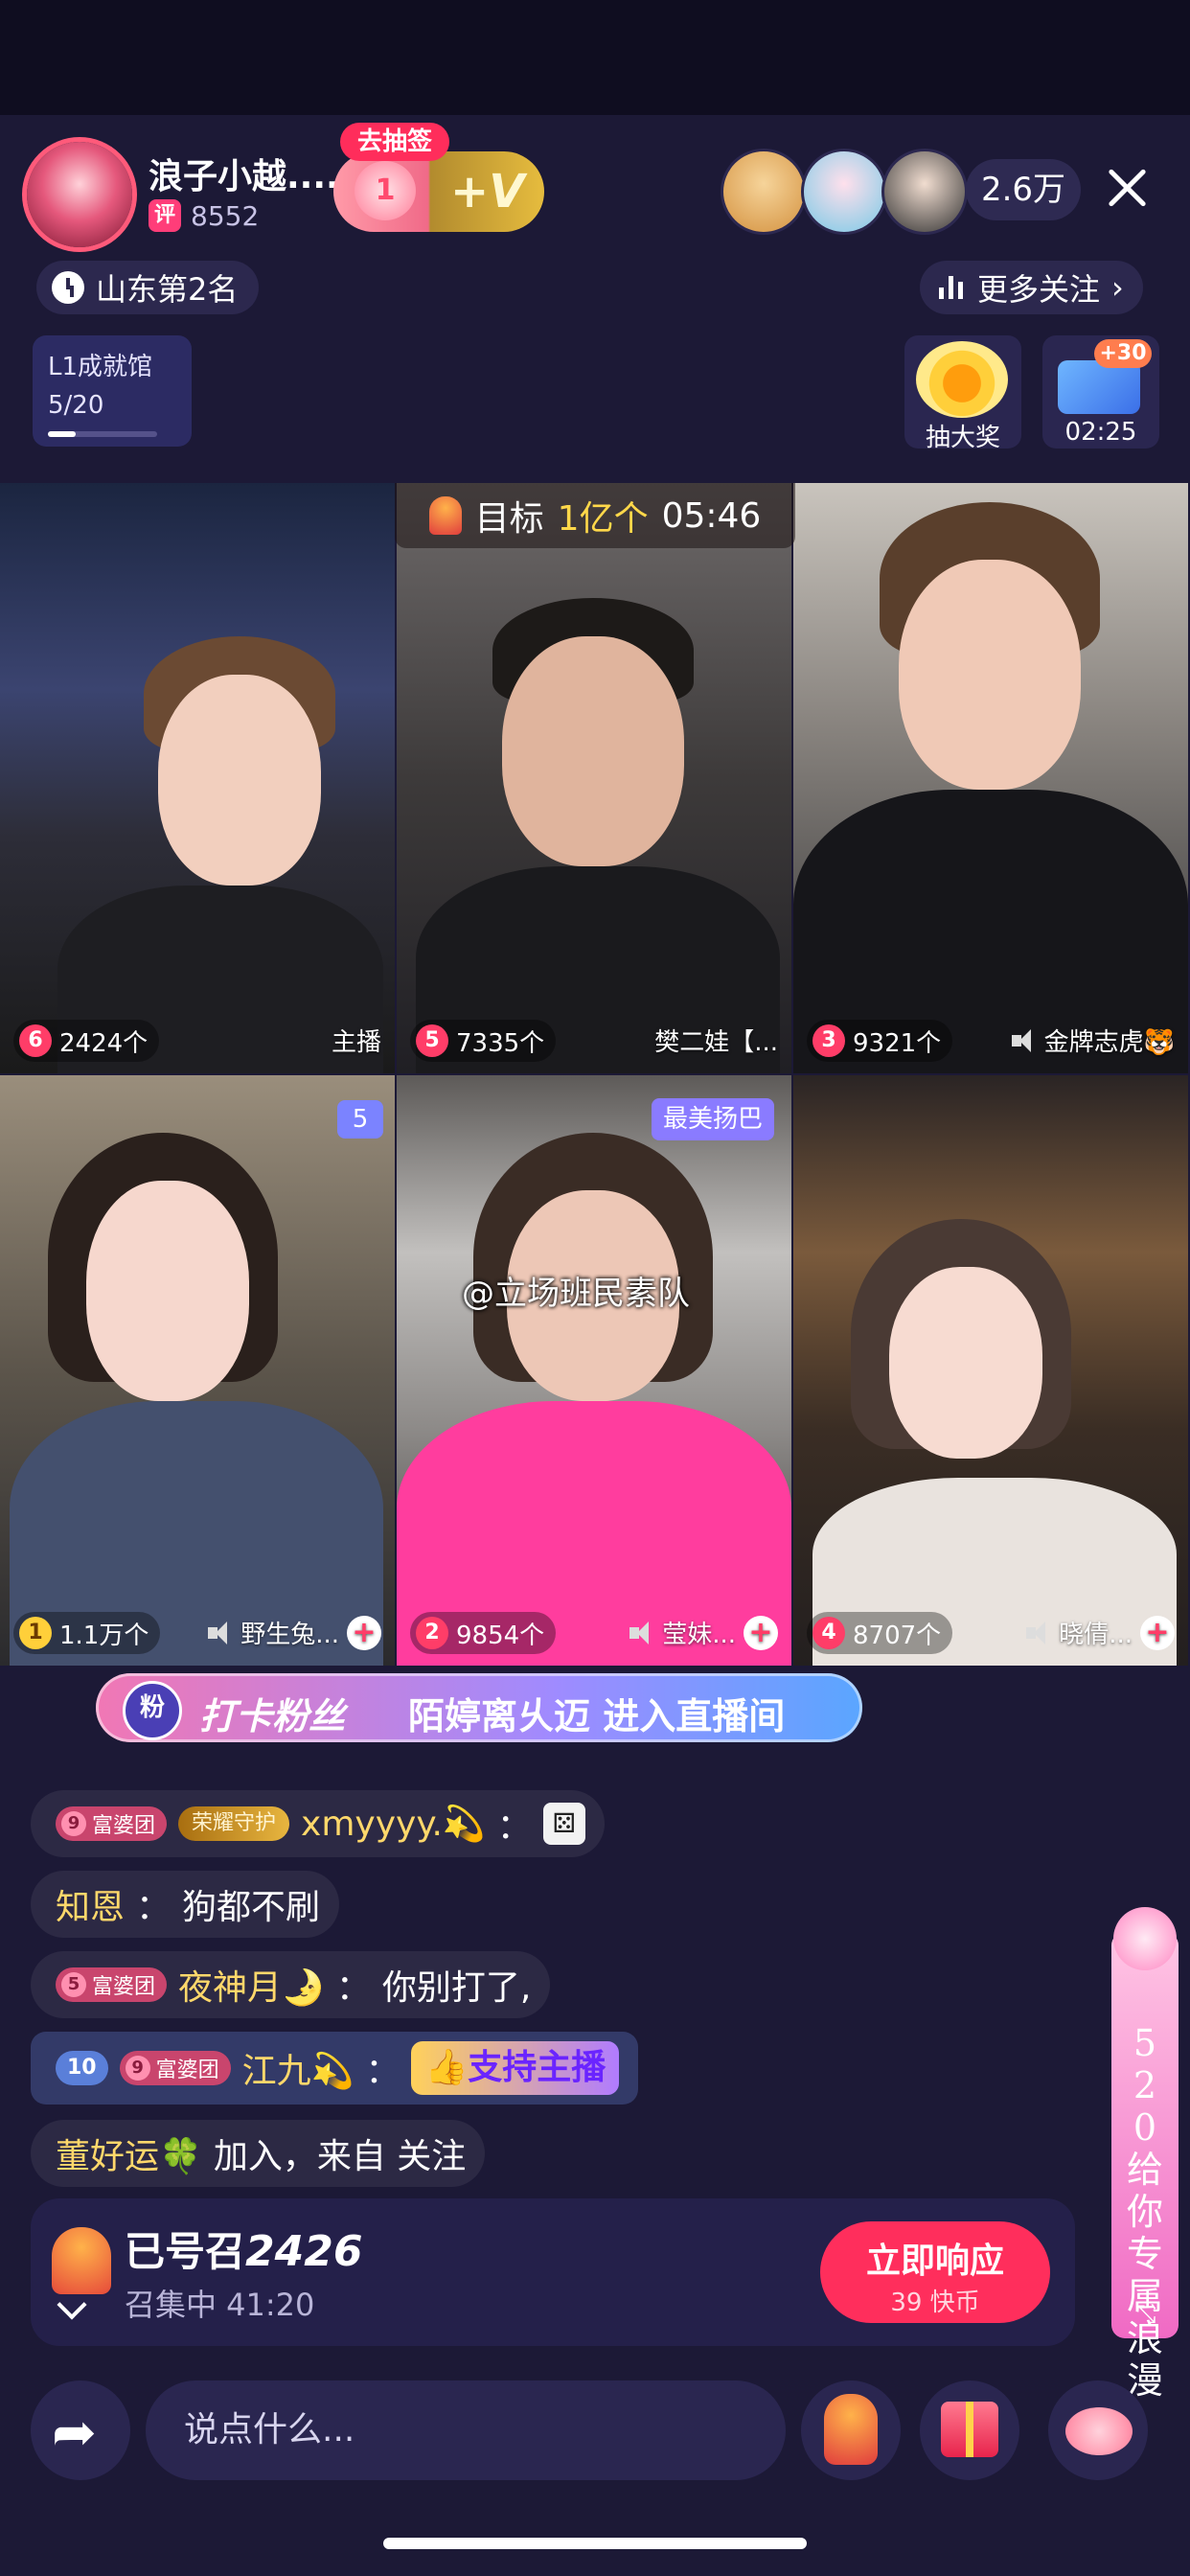 The image size is (1190, 2576). Describe the element at coordinates (76, 405) in the screenshot. I see `achievement-progress: 5/20` at that location.